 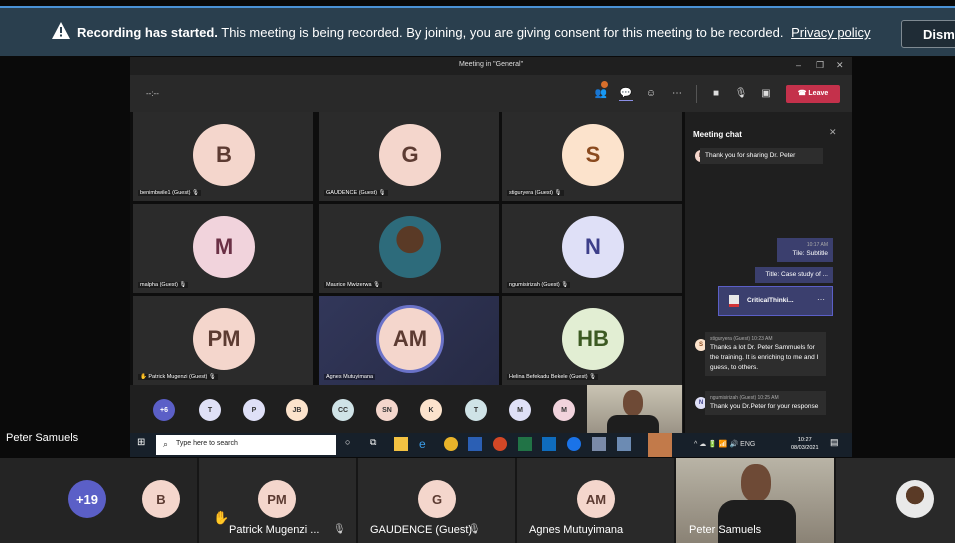 I want to click on strip-avatar: T, so click(x=210, y=410).